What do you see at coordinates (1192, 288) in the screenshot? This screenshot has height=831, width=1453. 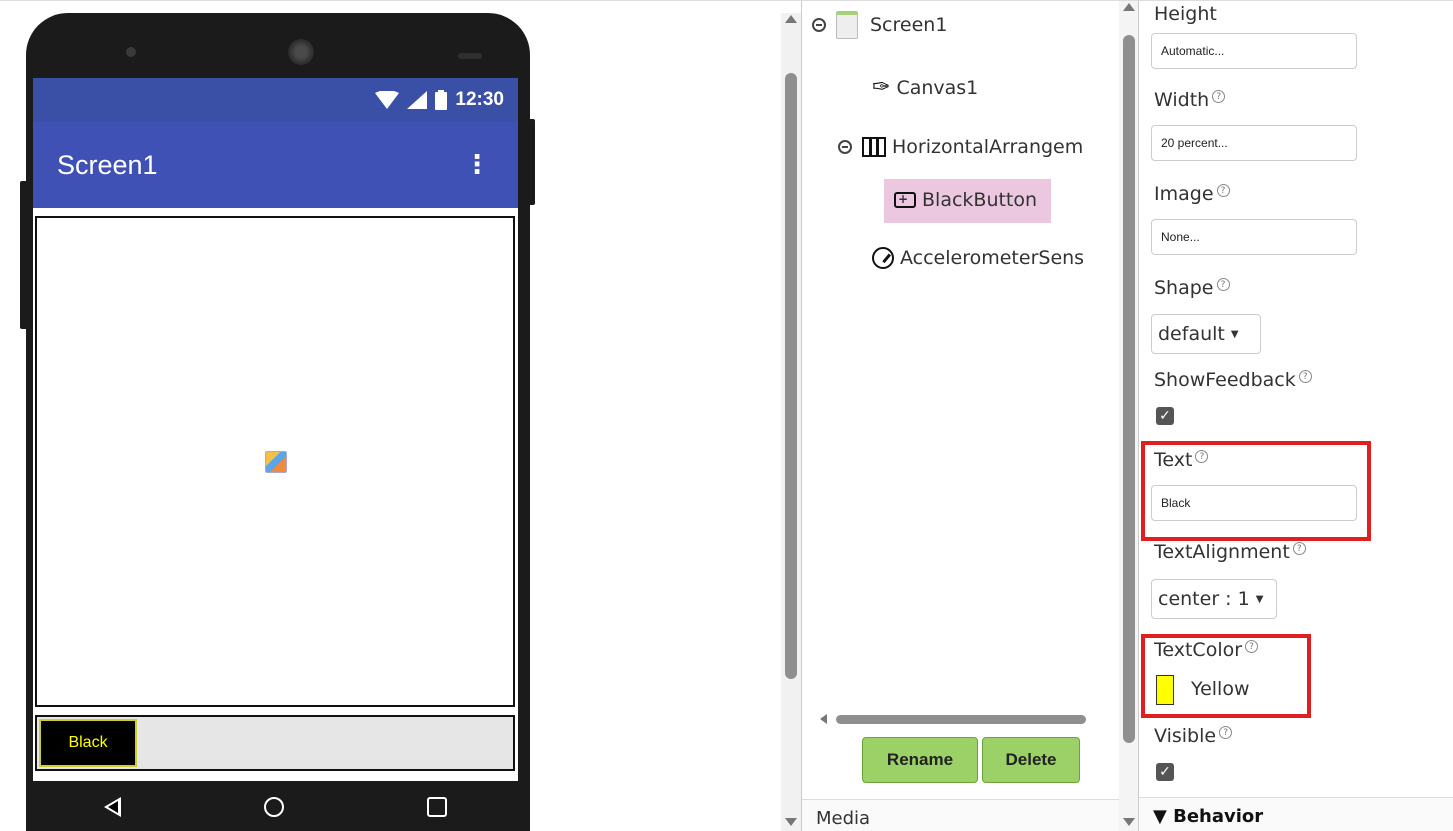 I see `shape-label: Shape?` at bounding box center [1192, 288].